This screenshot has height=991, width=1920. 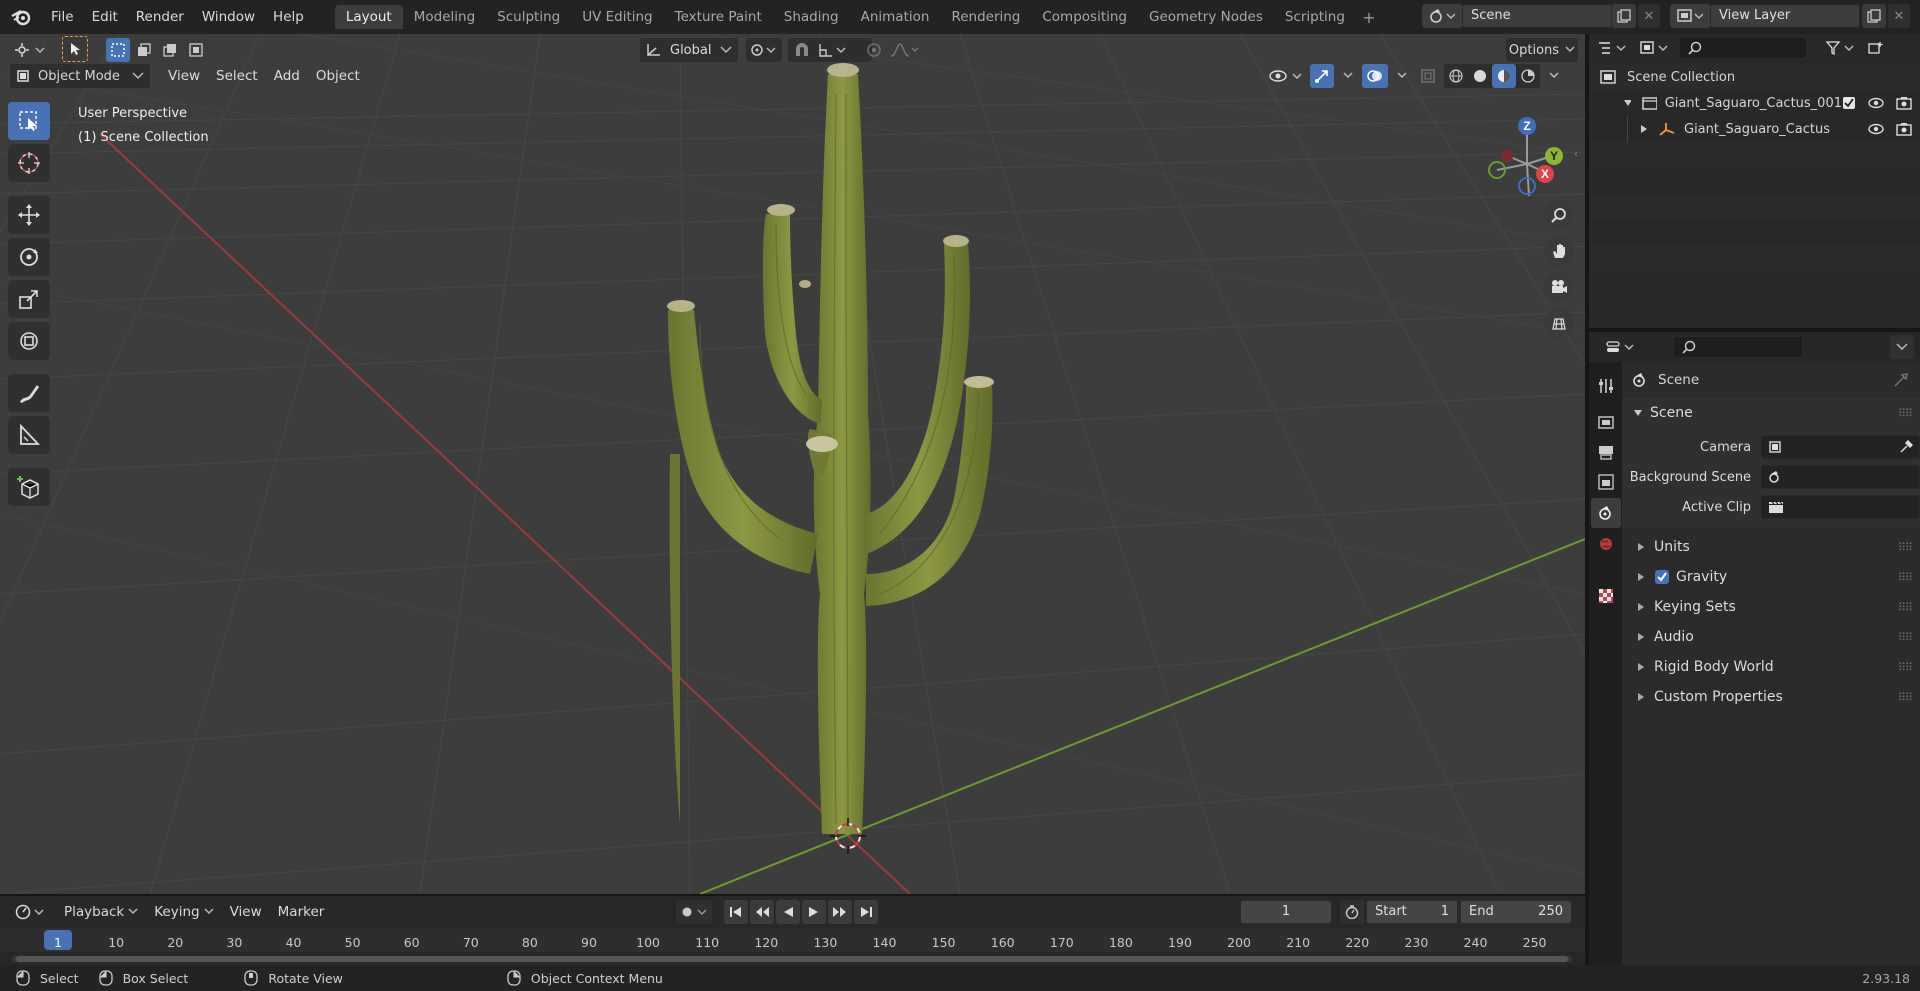 What do you see at coordinates (1771, 607) in the screenshot?
I see `keying-sets-panel-header: Keying Sets ⠿⠿` at bounding box center [1771, 607].